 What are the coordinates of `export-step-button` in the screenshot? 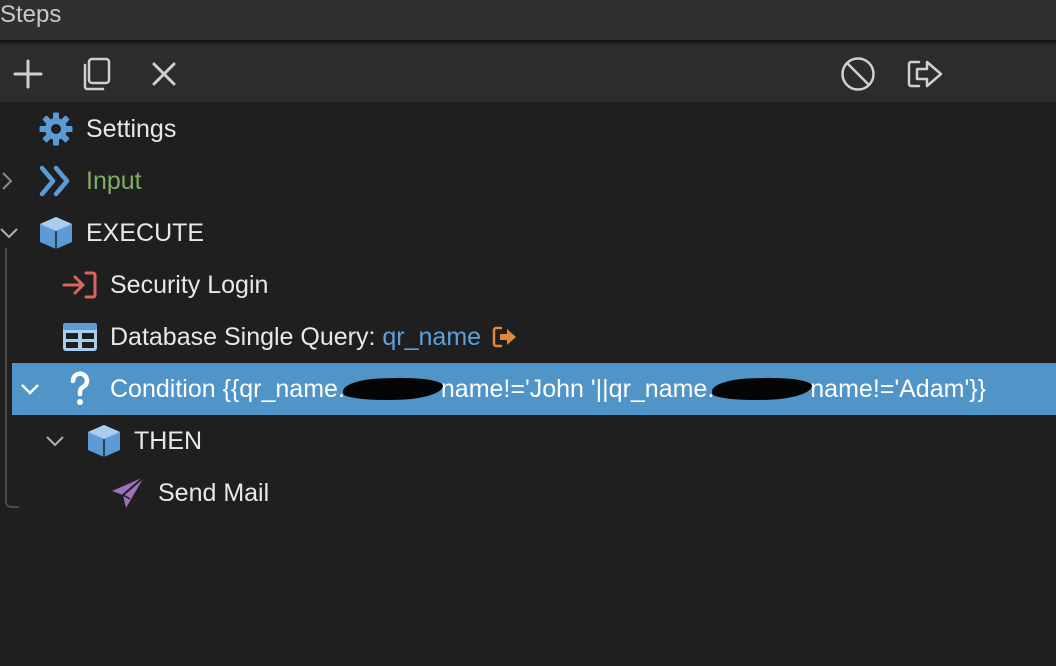 It's located at (925, 74).